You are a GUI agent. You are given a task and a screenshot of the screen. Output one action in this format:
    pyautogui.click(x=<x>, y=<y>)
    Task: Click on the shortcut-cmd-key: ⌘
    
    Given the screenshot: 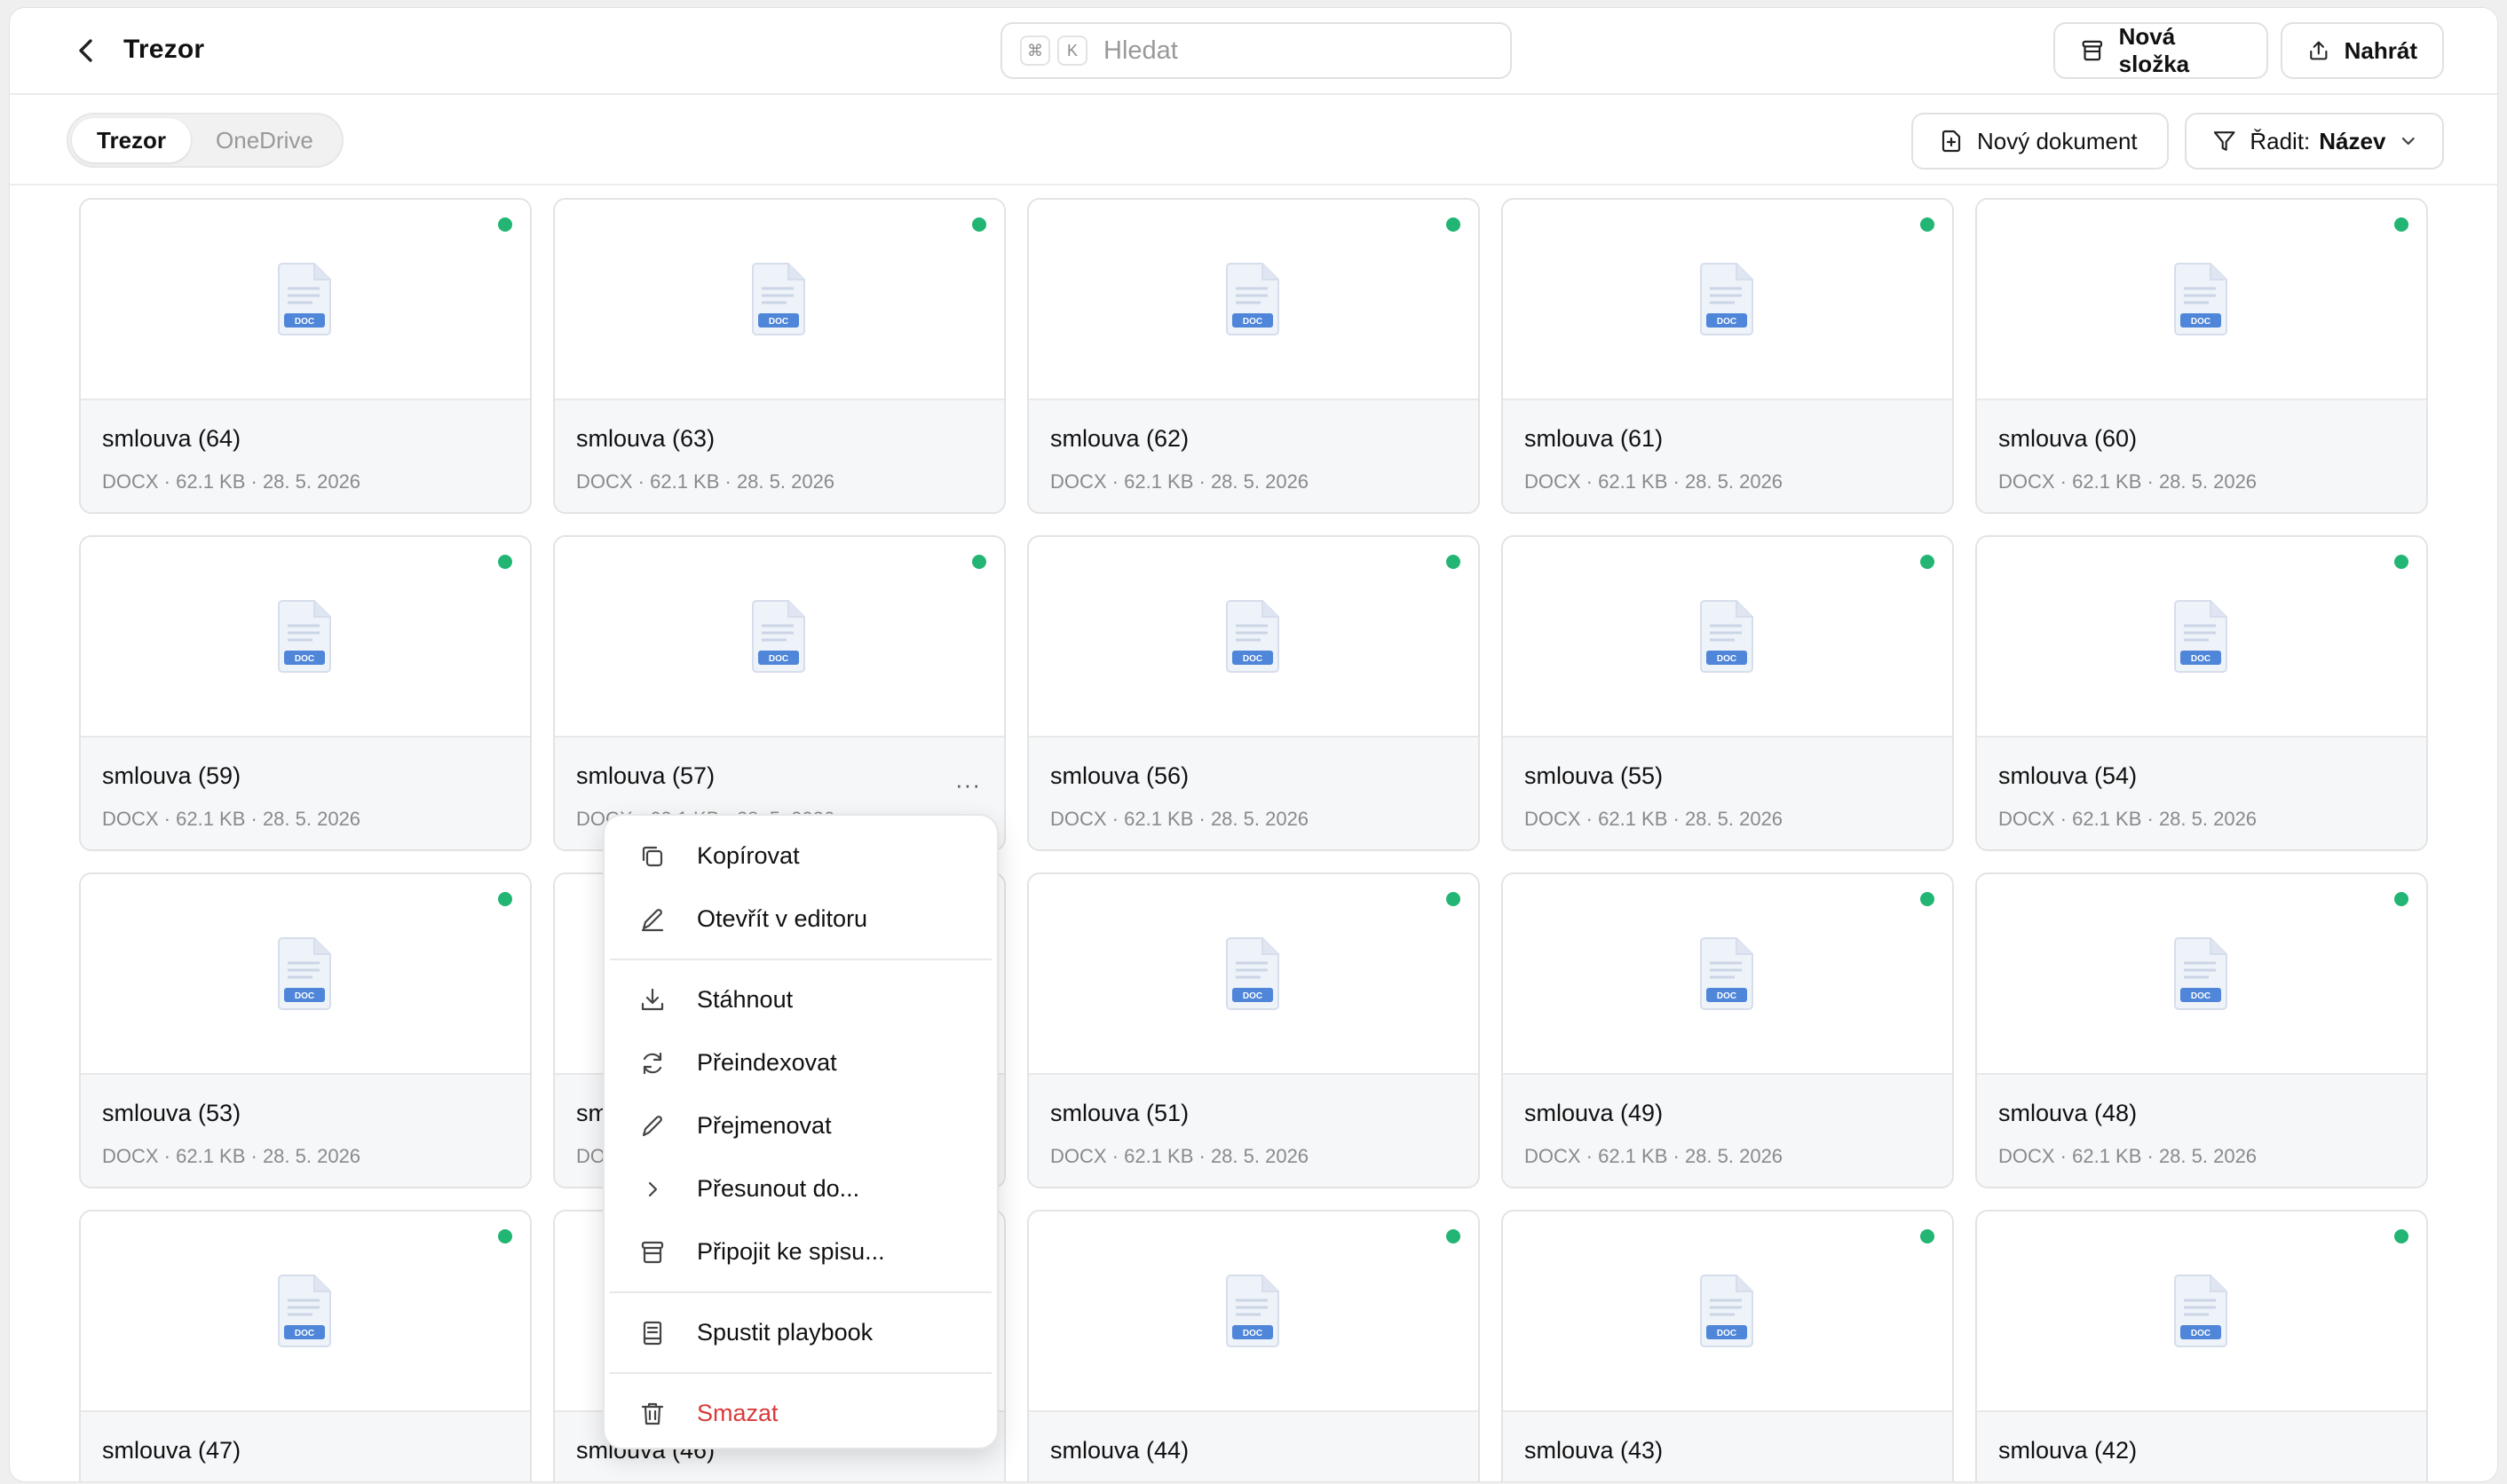 What is the action you would take?
    pyautogui.click(x=1035, y=51)
    